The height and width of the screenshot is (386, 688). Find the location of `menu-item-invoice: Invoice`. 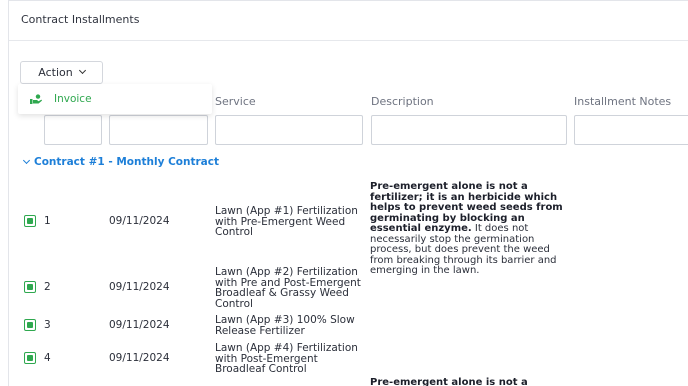

menu-item-invoice: Invoice is located at coordinates (115, 99).